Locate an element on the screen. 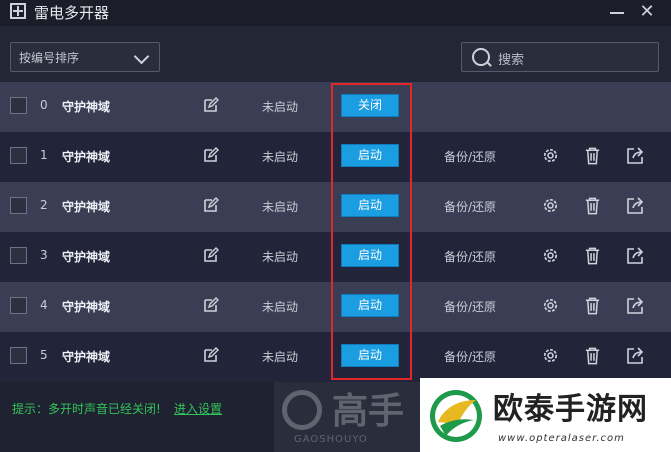 This screenshot has width=671, height=452. app-plus-icon is located at coordinates (18, 11).